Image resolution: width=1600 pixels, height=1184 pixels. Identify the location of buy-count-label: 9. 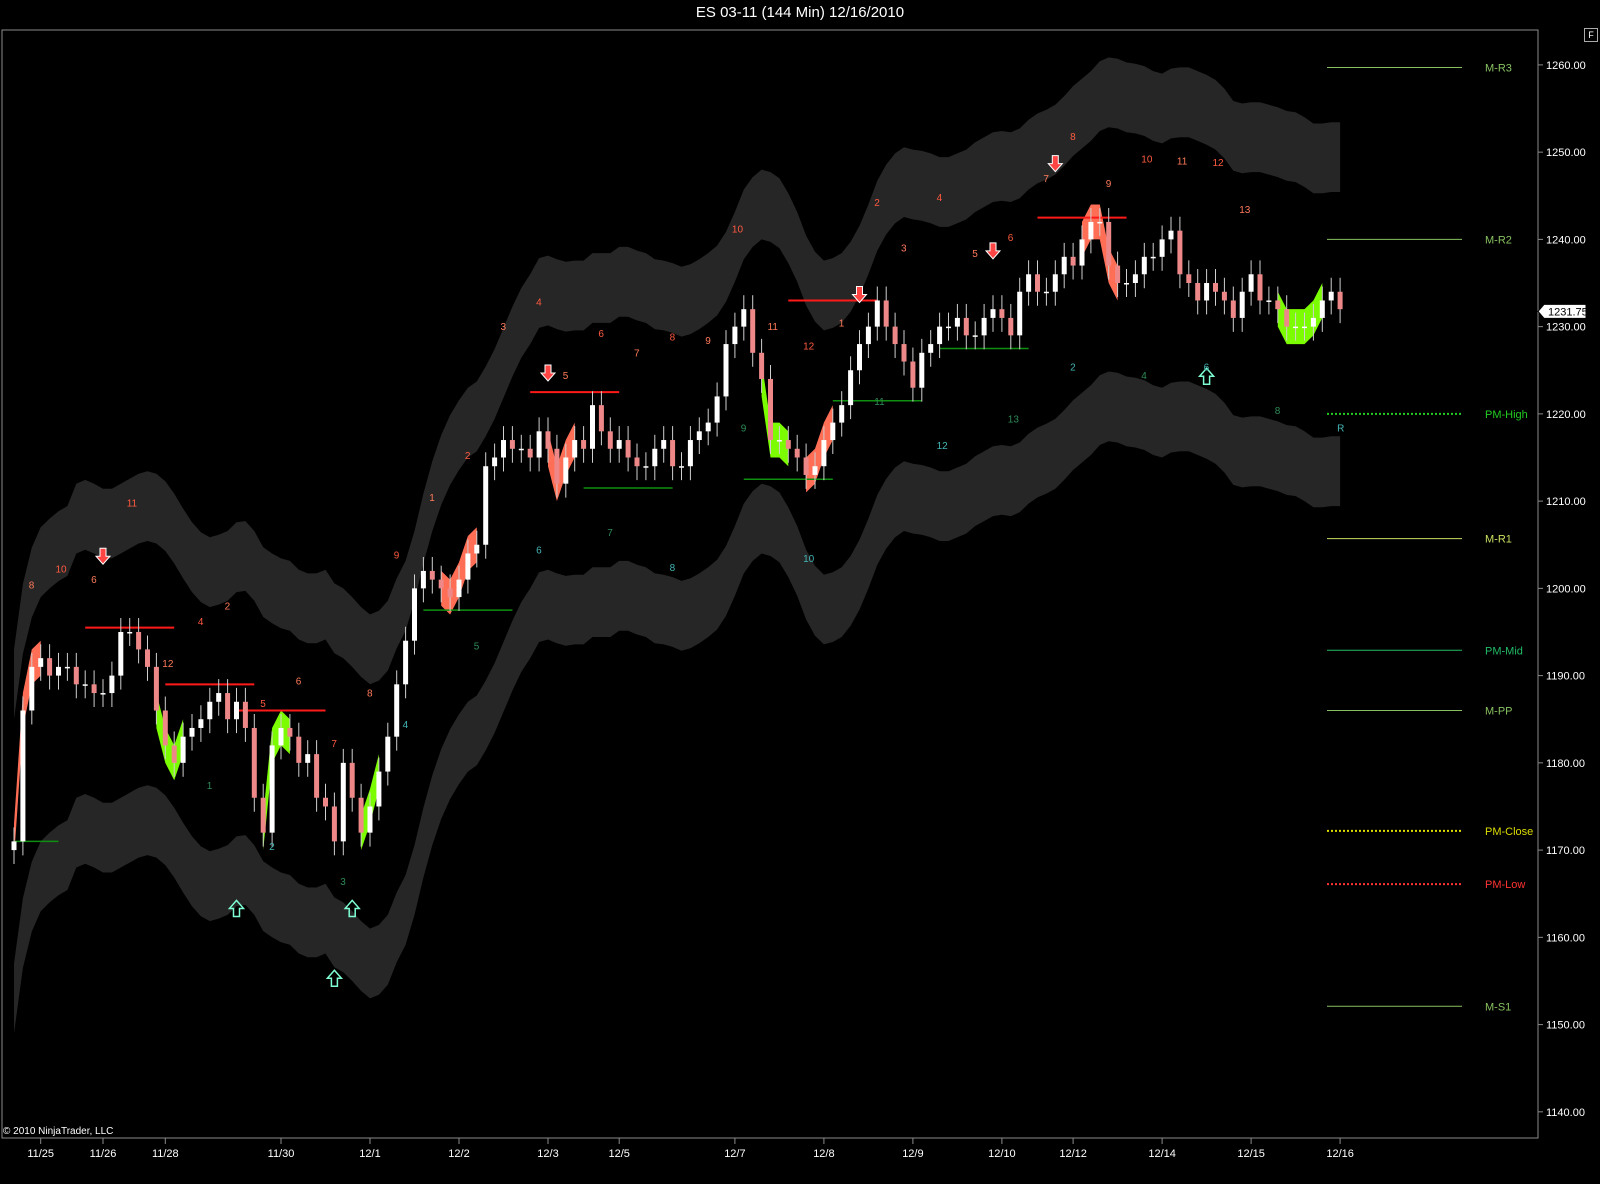
(744, 428).